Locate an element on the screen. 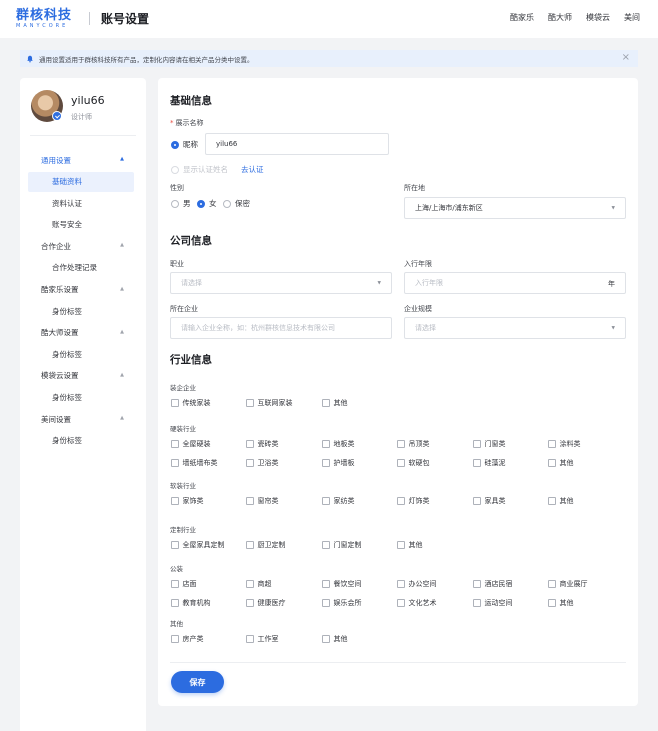 The height and width of the screenshot is (731, 658). nav-link-modaiyun: 模袋云 is located at coordinates (598, 17).